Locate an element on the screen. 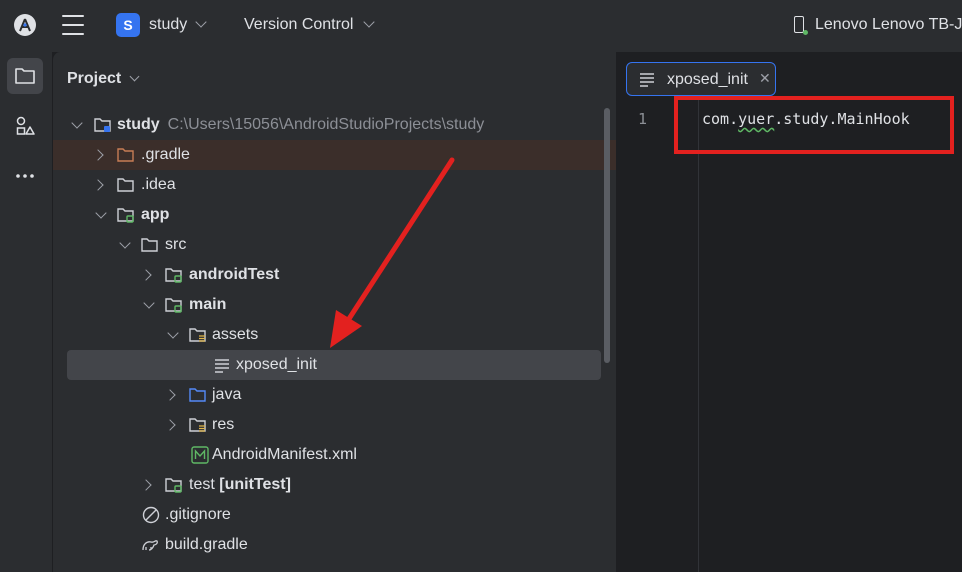 This screenshot has width=962, height=572. tree-row-src: src is located at coordinates (334, 245).